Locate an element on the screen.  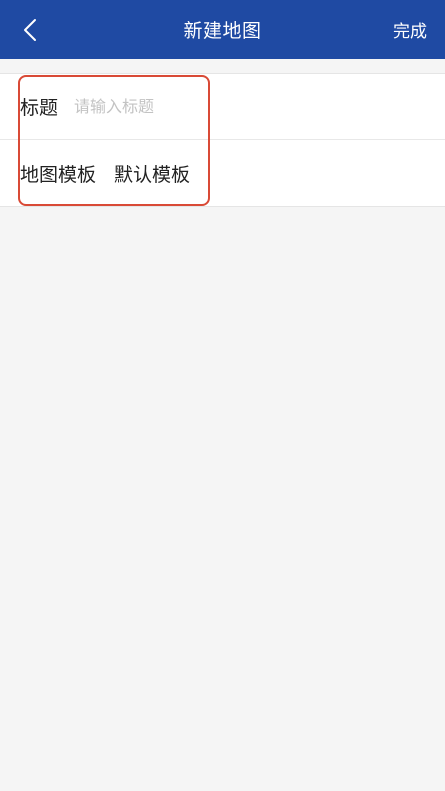
title-input is located at coordinates (134, 106).